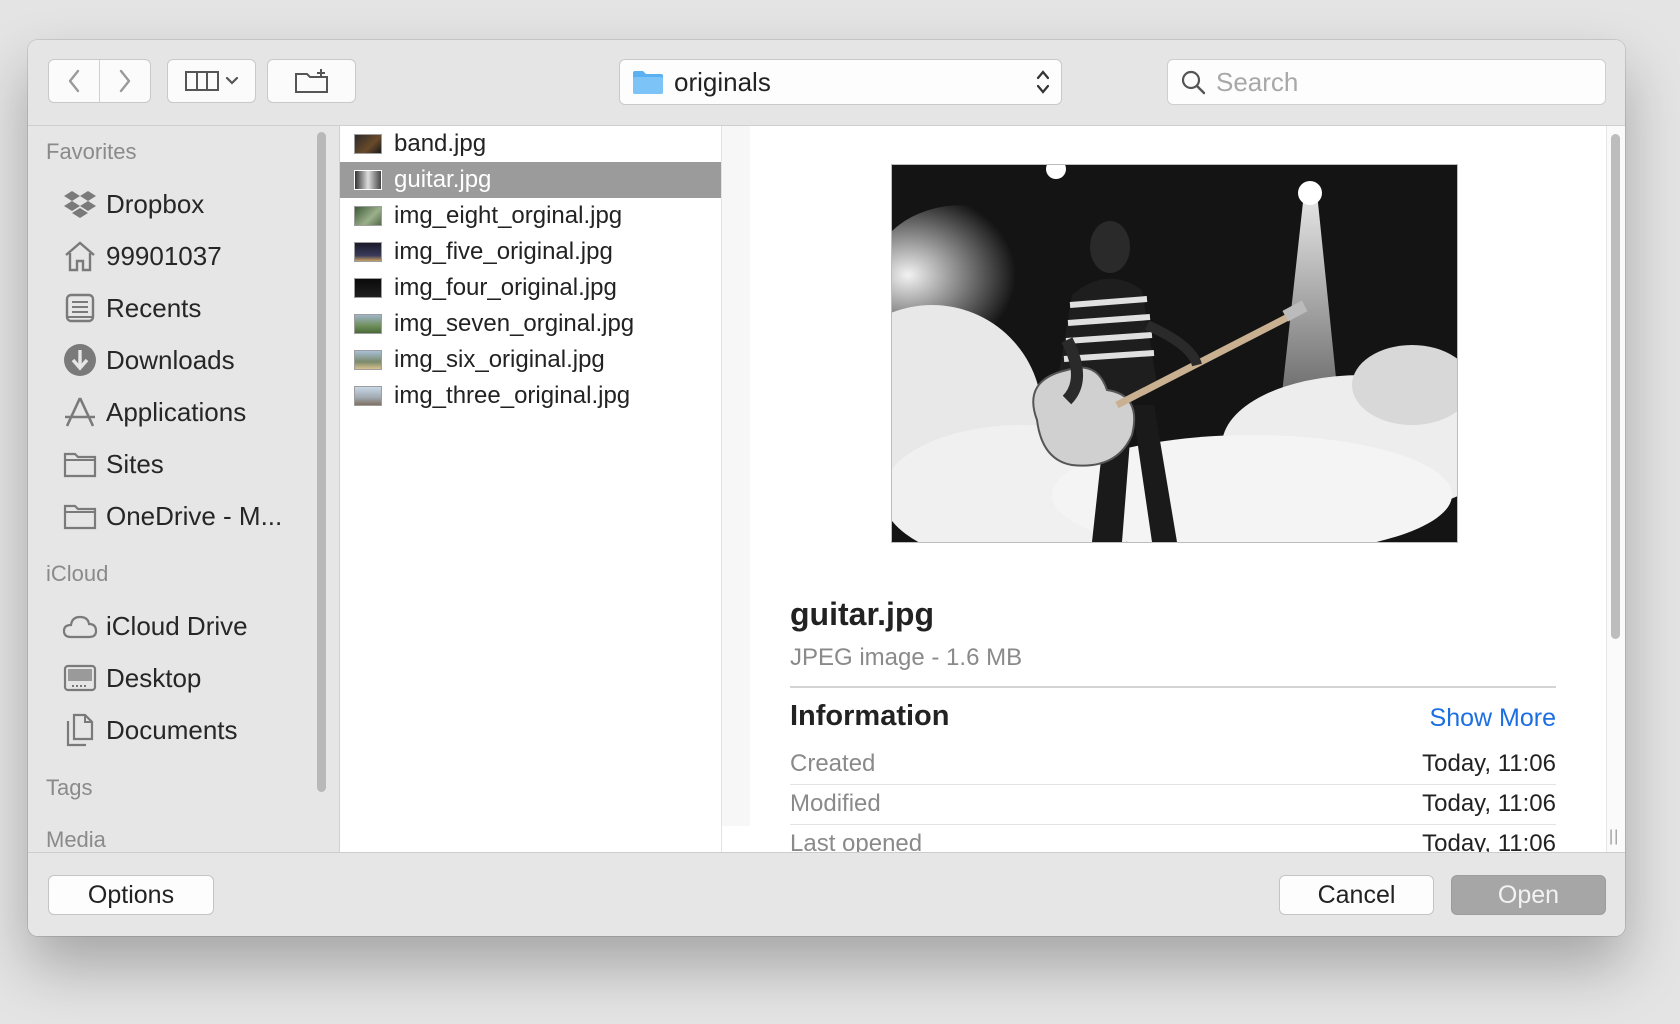 The height and width of the screenshot is (1024, 1680). Describe the element at coordinates (856, 841) in the screenshot. I see `info-key: Last opened` at that location.